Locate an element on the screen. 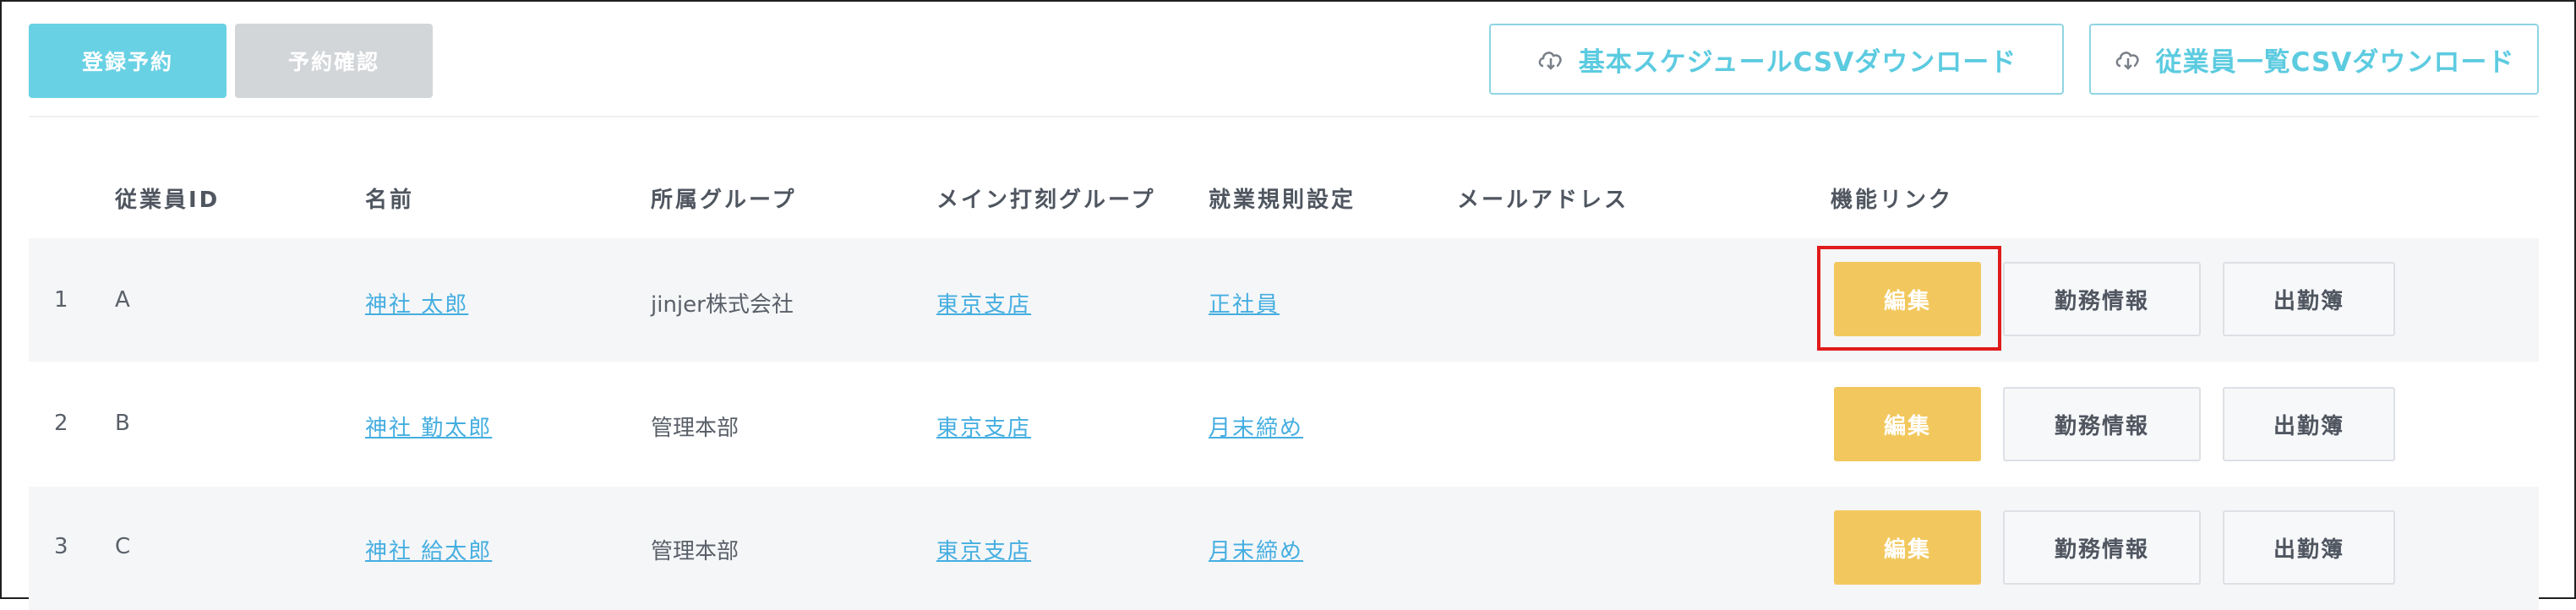 The height and width of the screenshot is (610, 2576). row-number: 1 is located at coordinates (61, 300).